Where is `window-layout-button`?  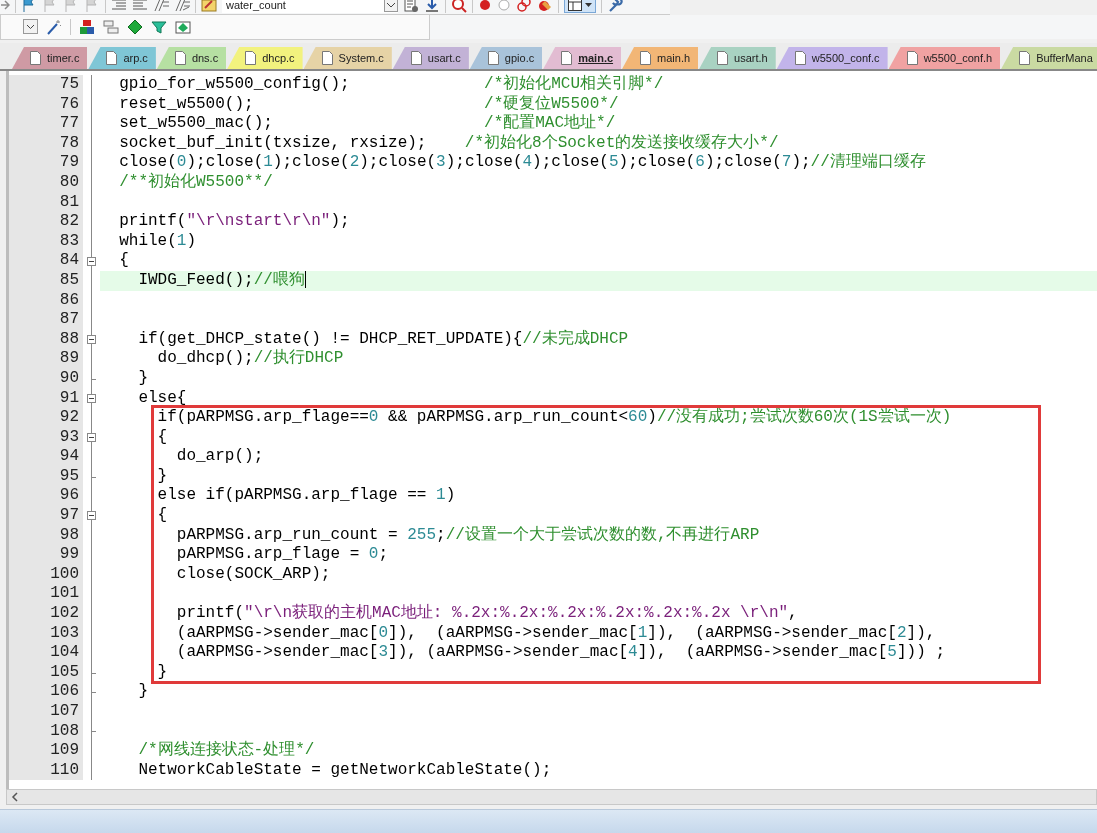 window-layout-button is located at coordinates (580, 6).